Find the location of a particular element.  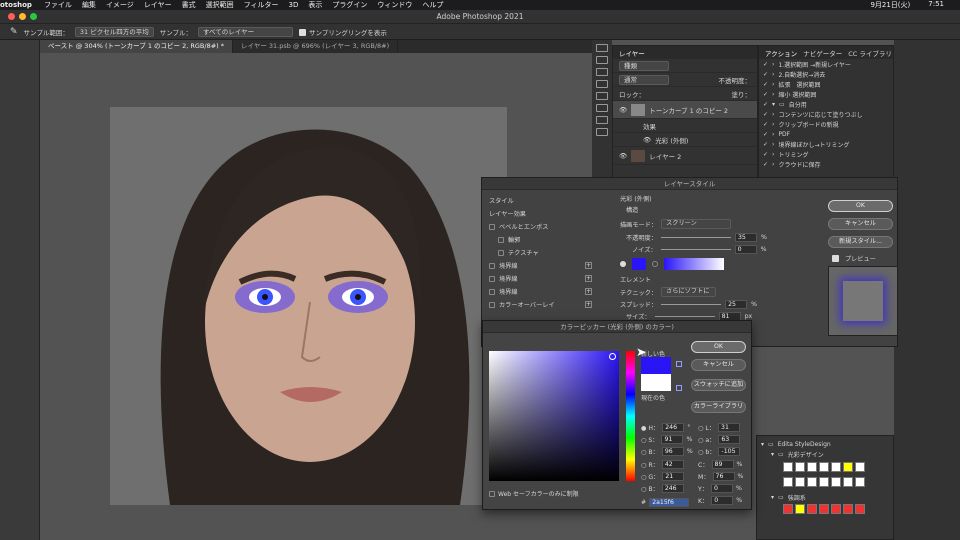

style-item: テクスチャ is located at coordinates (540, 252).